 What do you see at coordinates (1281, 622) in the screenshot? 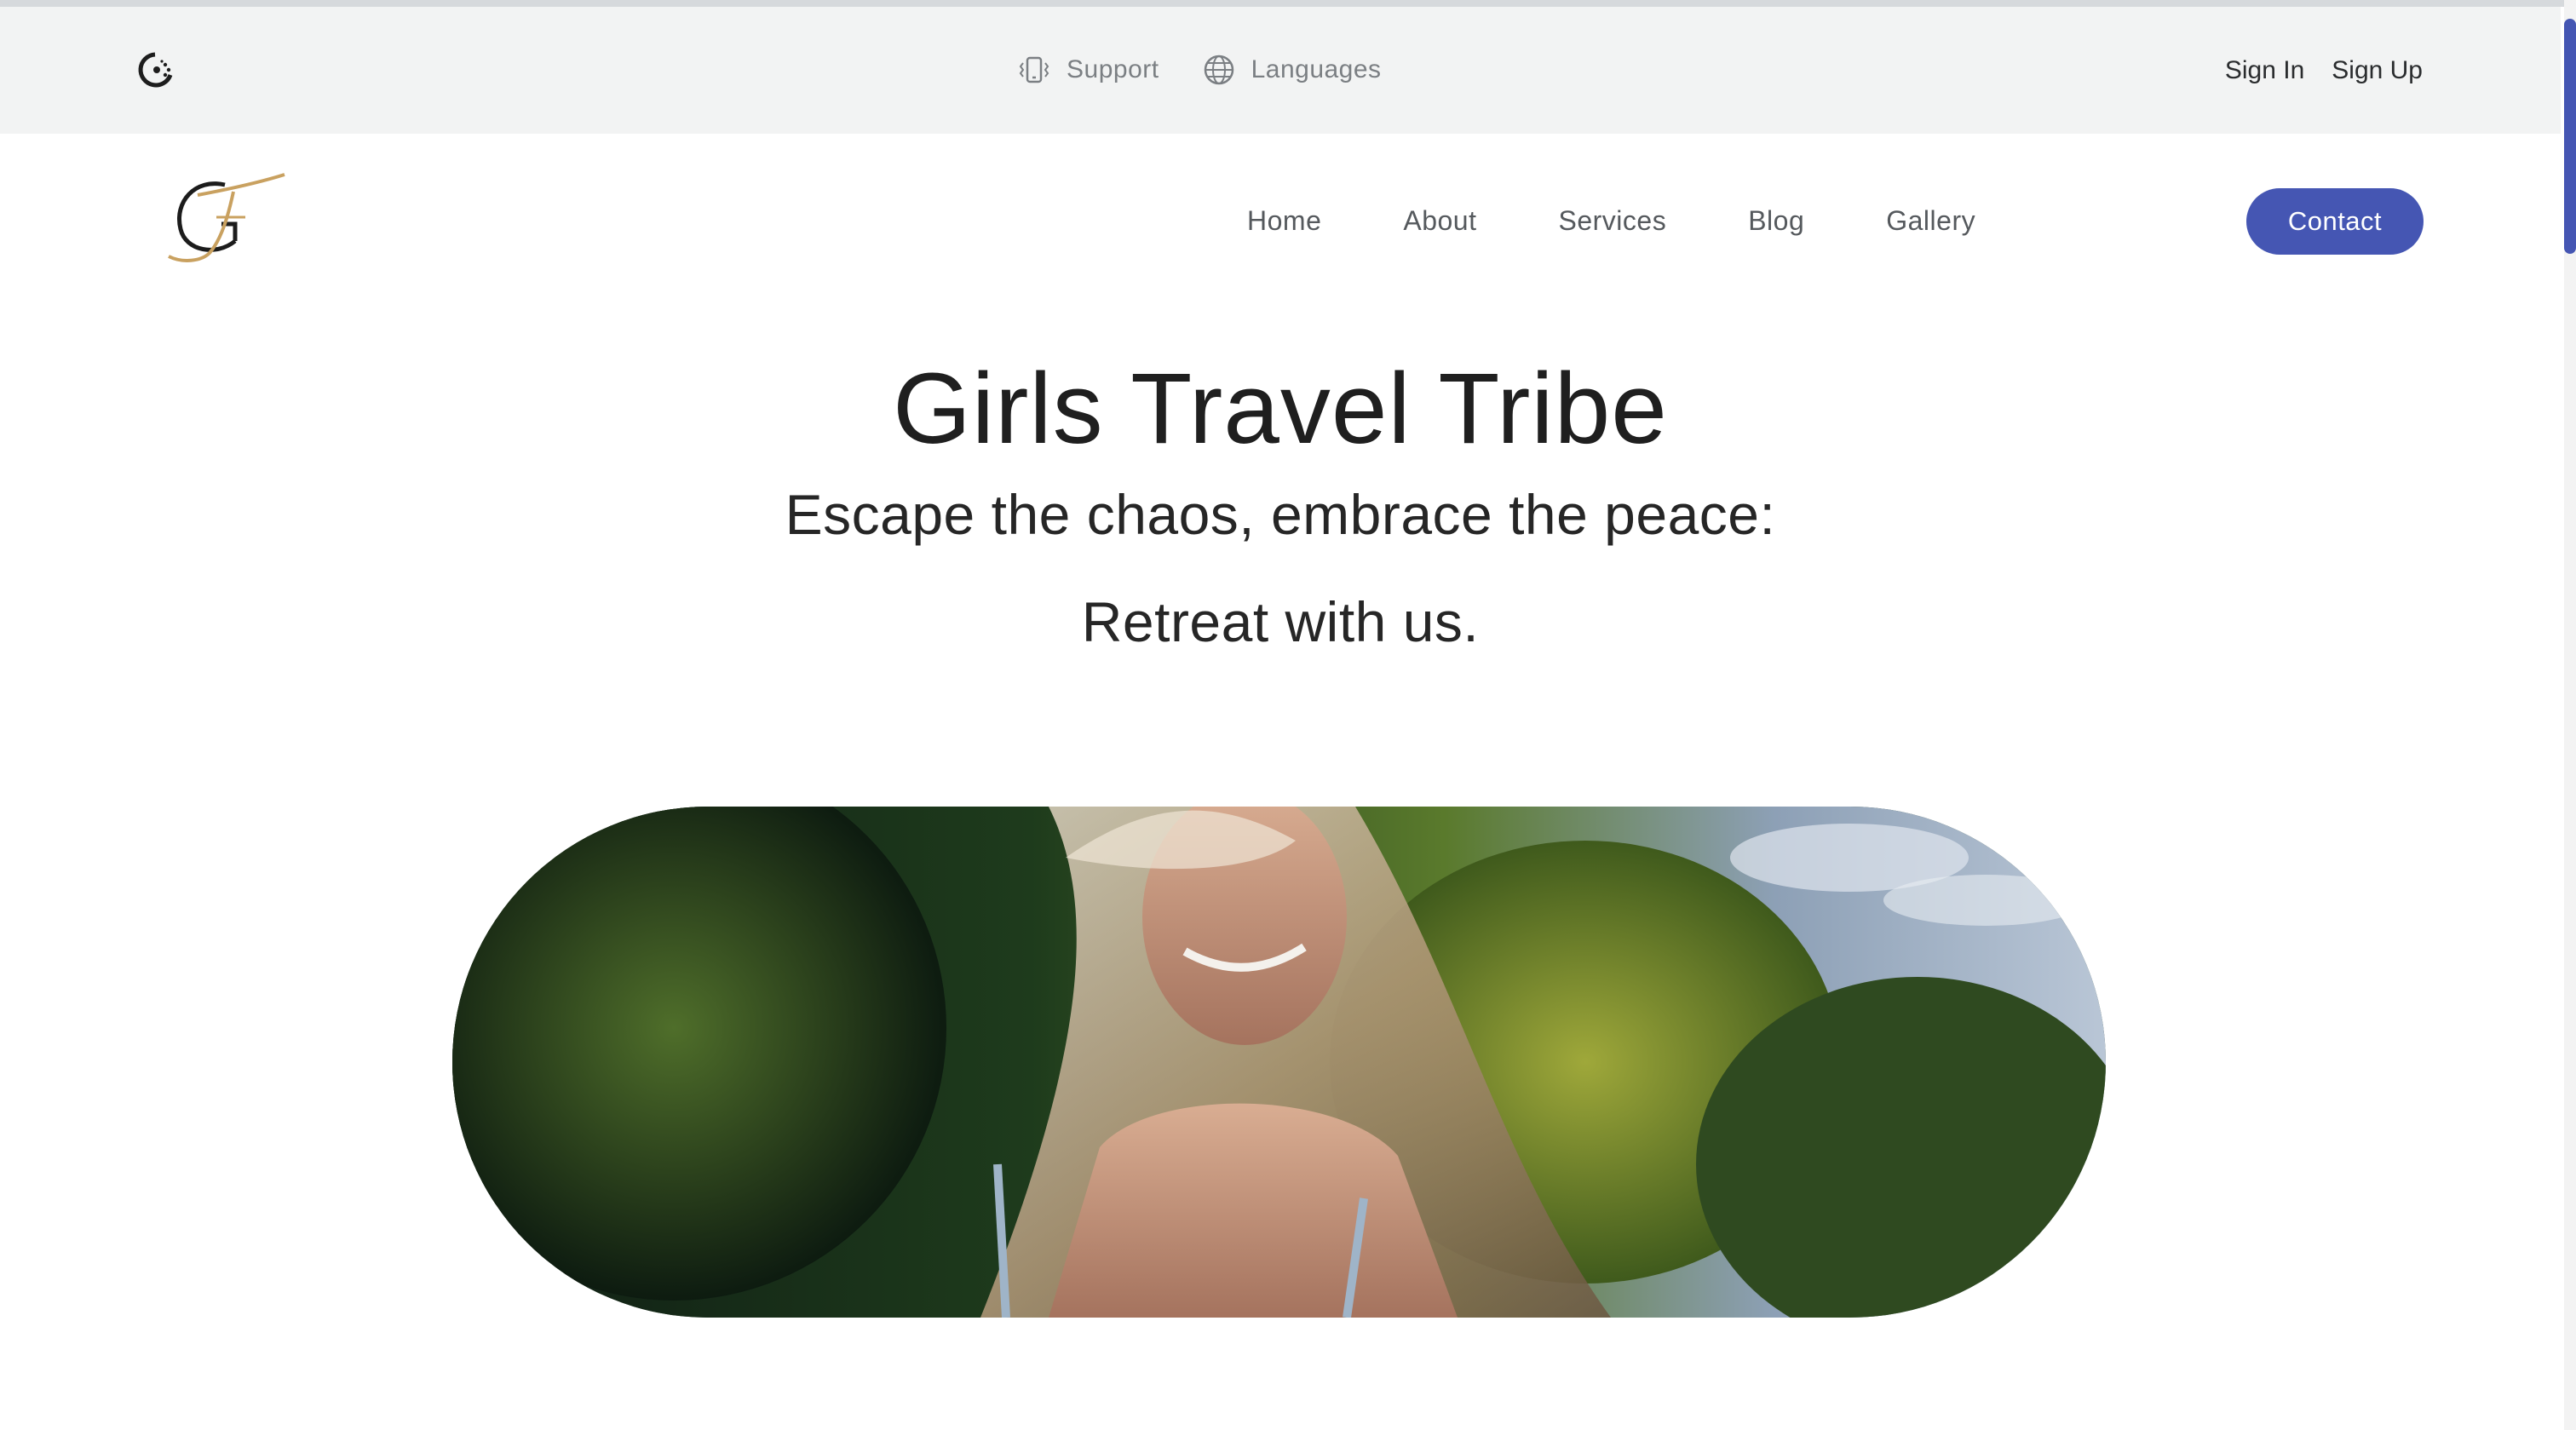
I see `hero-subtitle-line2: Retreat with us.` at bounding box center [1281, 622].